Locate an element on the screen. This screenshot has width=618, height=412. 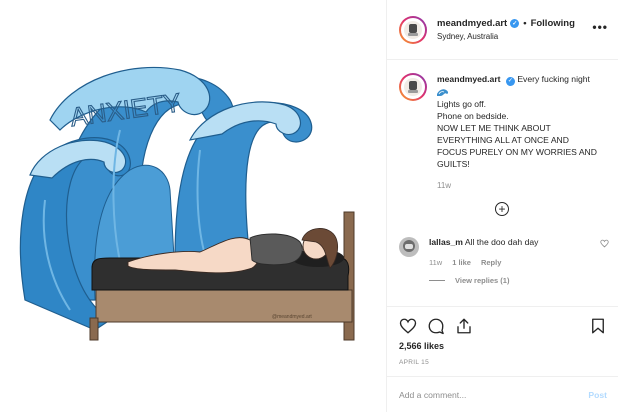
bookmark-icon is located at coordinates (598, 326).